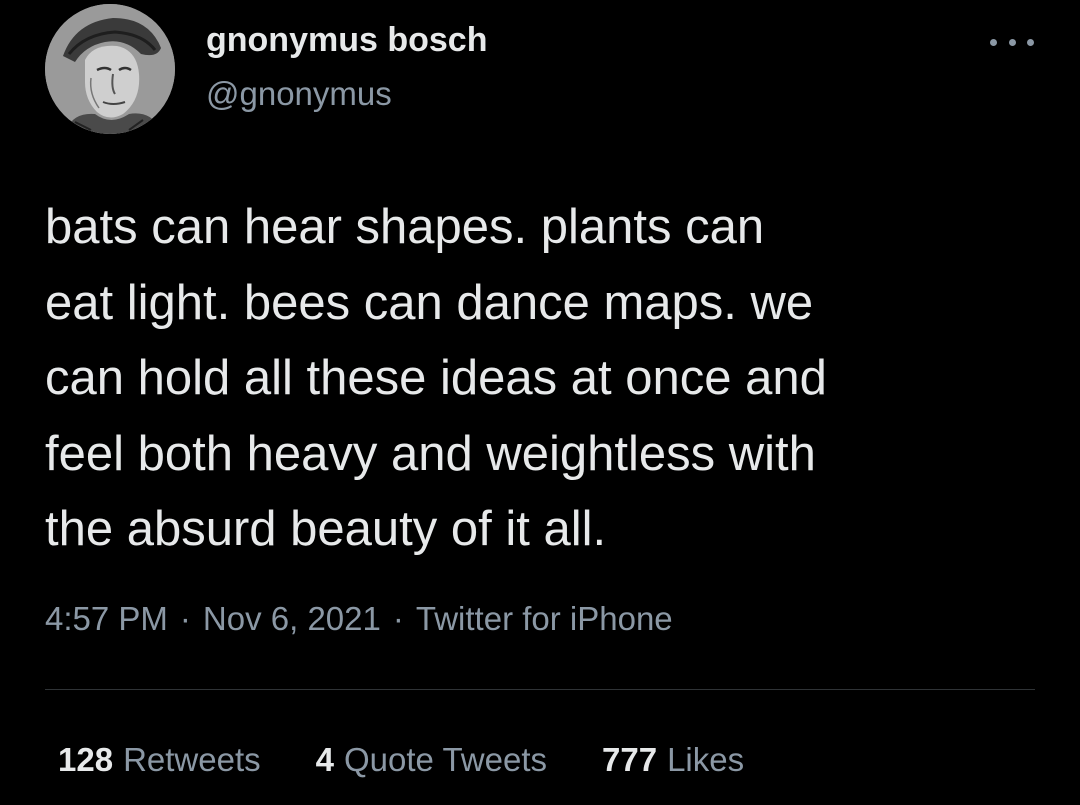  Describe the element at coordinates (436, 378) in the screenshot. I see `tweet-text-line: can hold all these ideas at once and` at that location.